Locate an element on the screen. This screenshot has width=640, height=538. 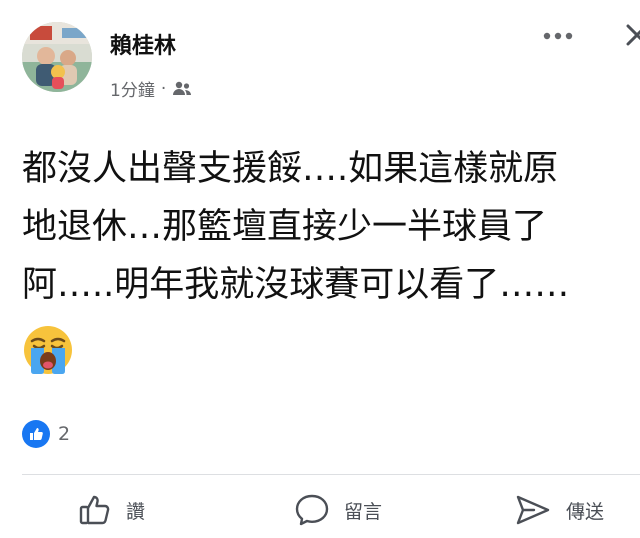
post-meta: 1分鐘 · is located at coordinates (151, 88).